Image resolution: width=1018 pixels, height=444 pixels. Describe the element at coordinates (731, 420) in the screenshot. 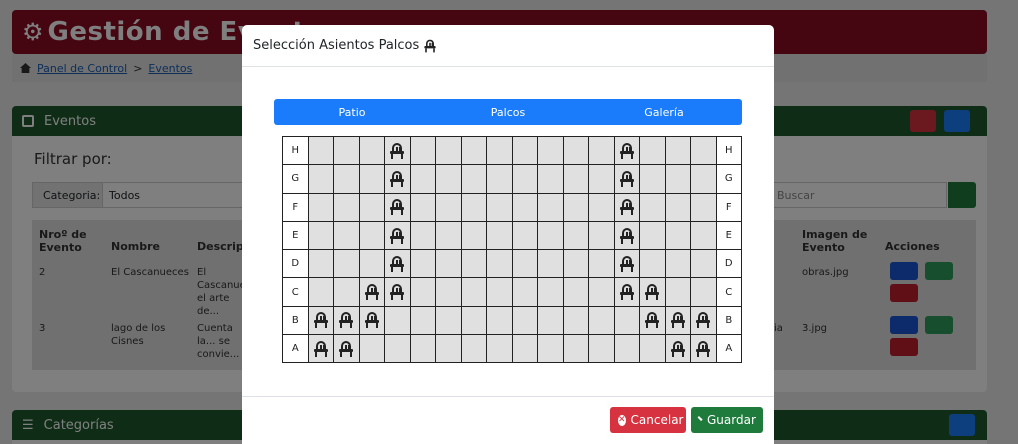

I see `save-label: Guardar` at that location.